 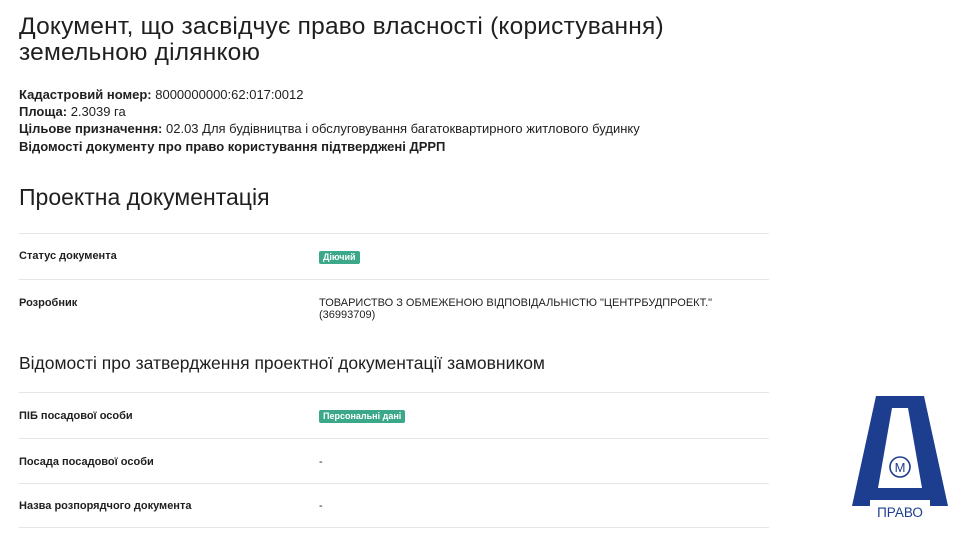 What do you see at coordinates (321, 506) in the screenshot?
I see `order-name-value: -` at bounding box center [321, 506].